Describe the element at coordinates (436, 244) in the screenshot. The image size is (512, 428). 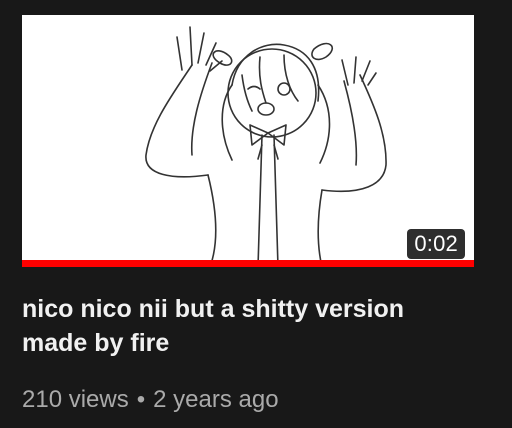
I see `video-duration-badge: 0:02` at that location.